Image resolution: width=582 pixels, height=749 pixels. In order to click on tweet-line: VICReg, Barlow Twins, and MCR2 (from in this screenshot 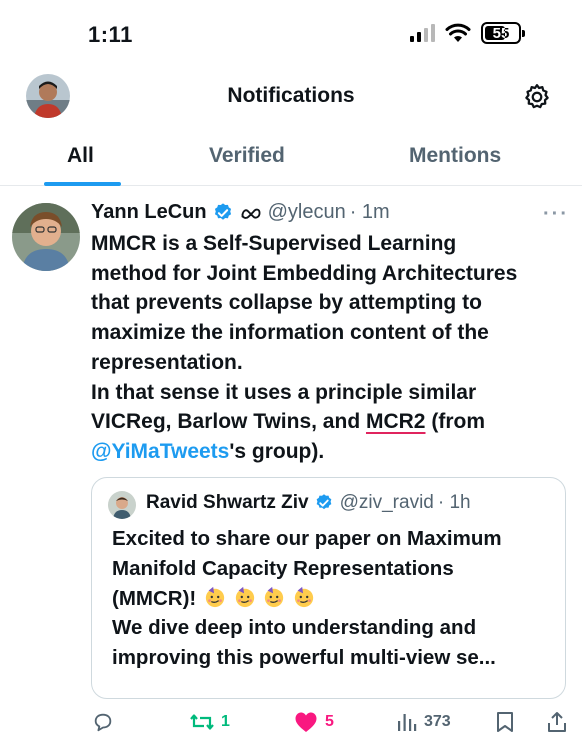, I will do `click(331, 422)`.